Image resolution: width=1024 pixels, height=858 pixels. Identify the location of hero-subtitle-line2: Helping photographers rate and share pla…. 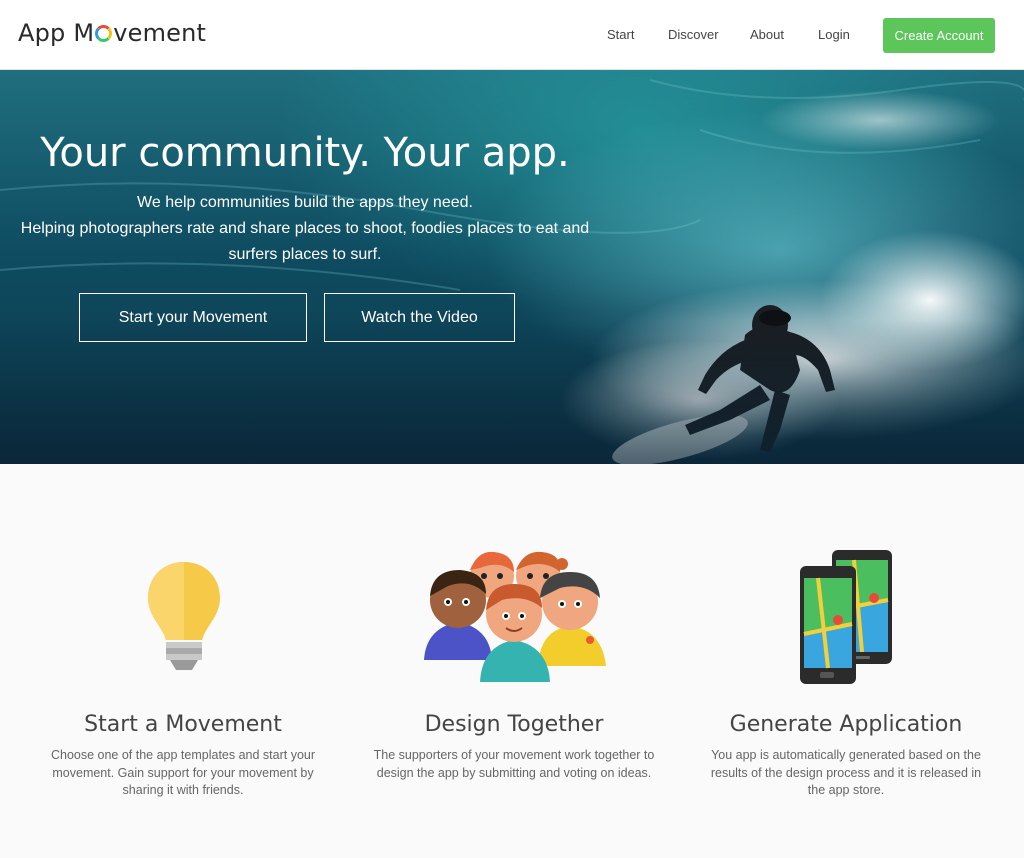
(305, 228).